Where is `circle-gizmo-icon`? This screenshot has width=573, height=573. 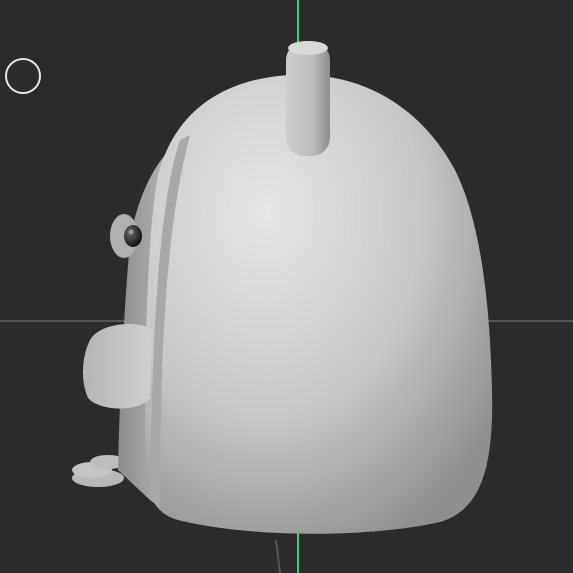
circle-gizmo-icon is located at coordinates (23, 76).